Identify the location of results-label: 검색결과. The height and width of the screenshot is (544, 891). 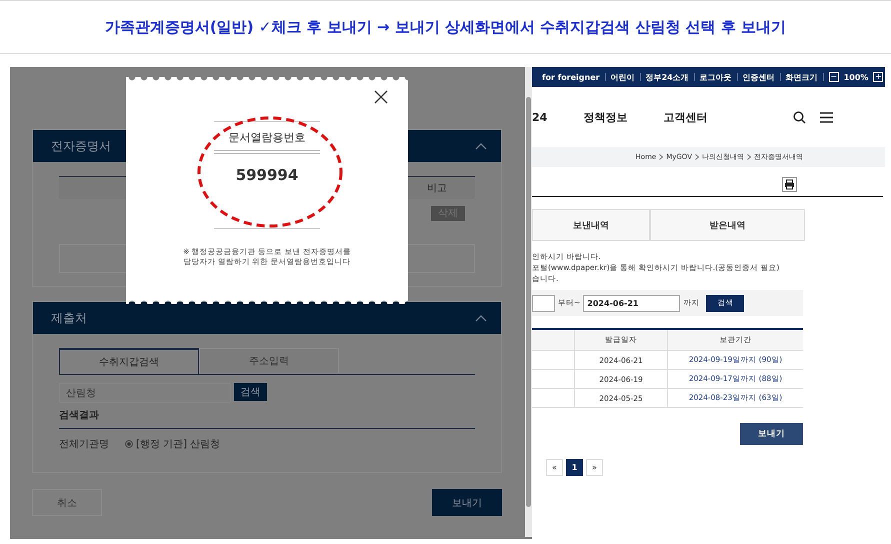
(267, 418).